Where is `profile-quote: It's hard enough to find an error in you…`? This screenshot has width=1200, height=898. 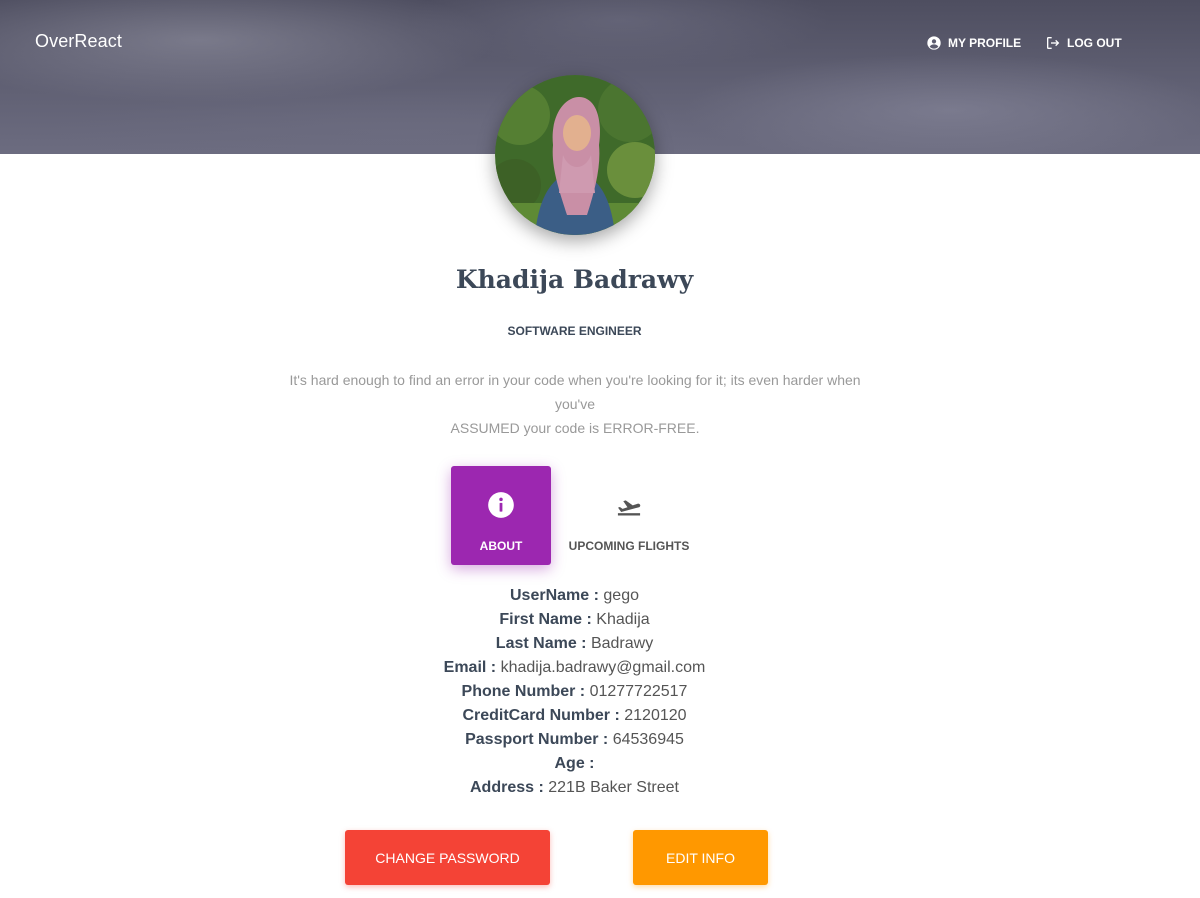
profile-quote: It's hard enough to find an error in you… is located at coordinates (575, 404).